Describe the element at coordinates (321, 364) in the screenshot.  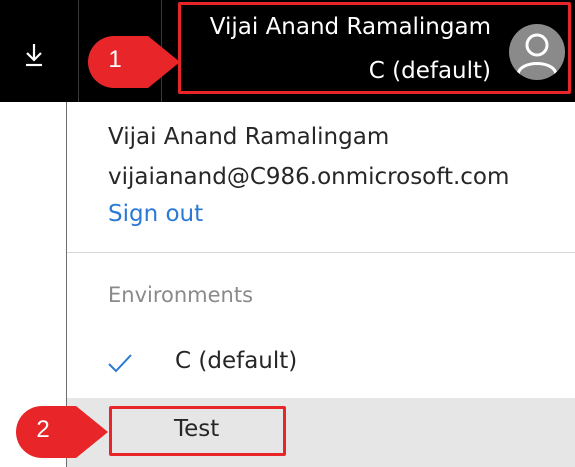
I see `environment-item-default: C (default)` at that location.